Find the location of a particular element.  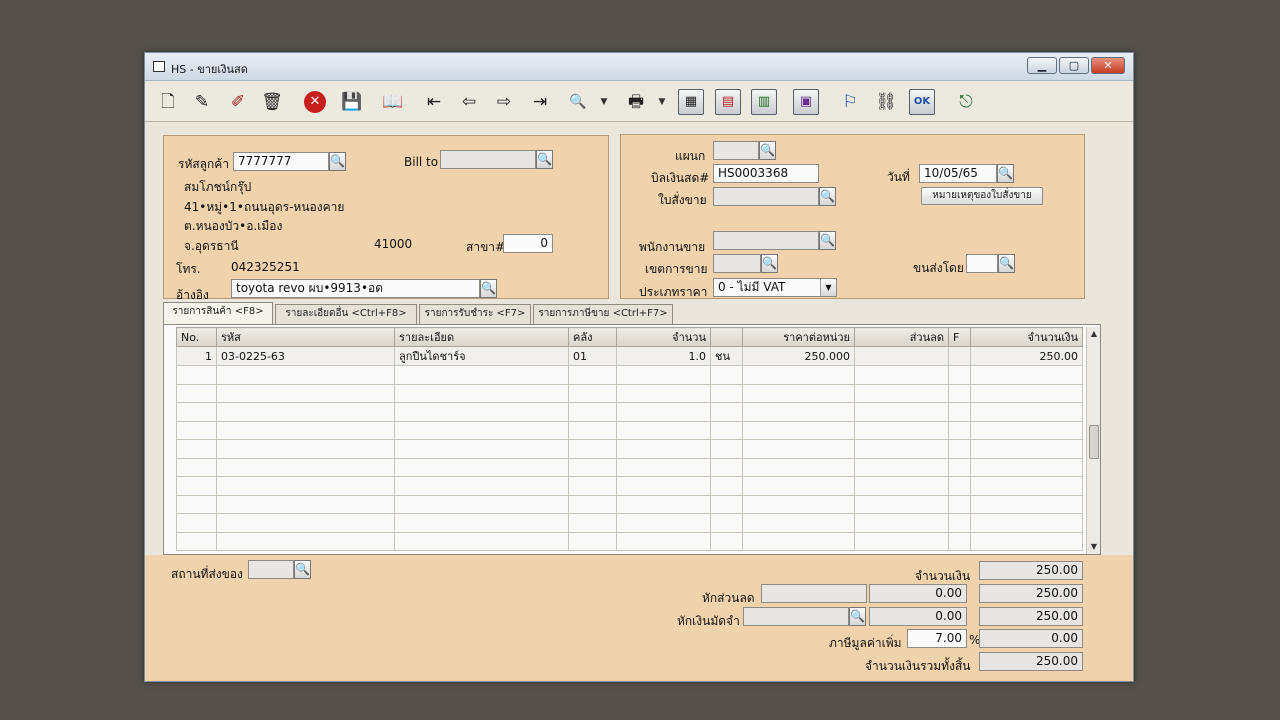

delivery-place-search-icon: 🔍 is located at coordinates (302, 569).